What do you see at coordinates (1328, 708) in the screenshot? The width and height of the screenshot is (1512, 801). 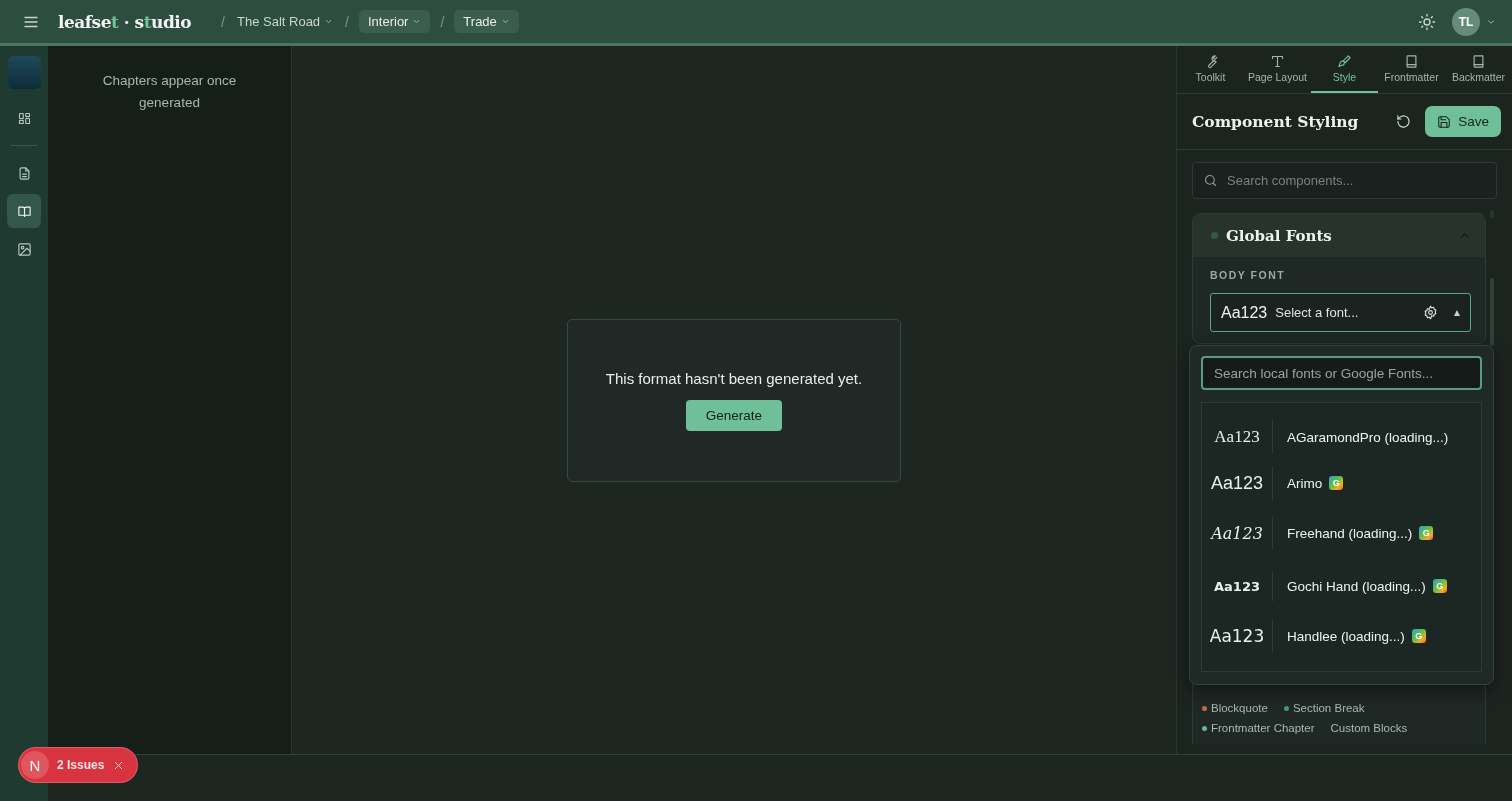 I see `component-link: Section Break` at bounding box center [1328, 708].